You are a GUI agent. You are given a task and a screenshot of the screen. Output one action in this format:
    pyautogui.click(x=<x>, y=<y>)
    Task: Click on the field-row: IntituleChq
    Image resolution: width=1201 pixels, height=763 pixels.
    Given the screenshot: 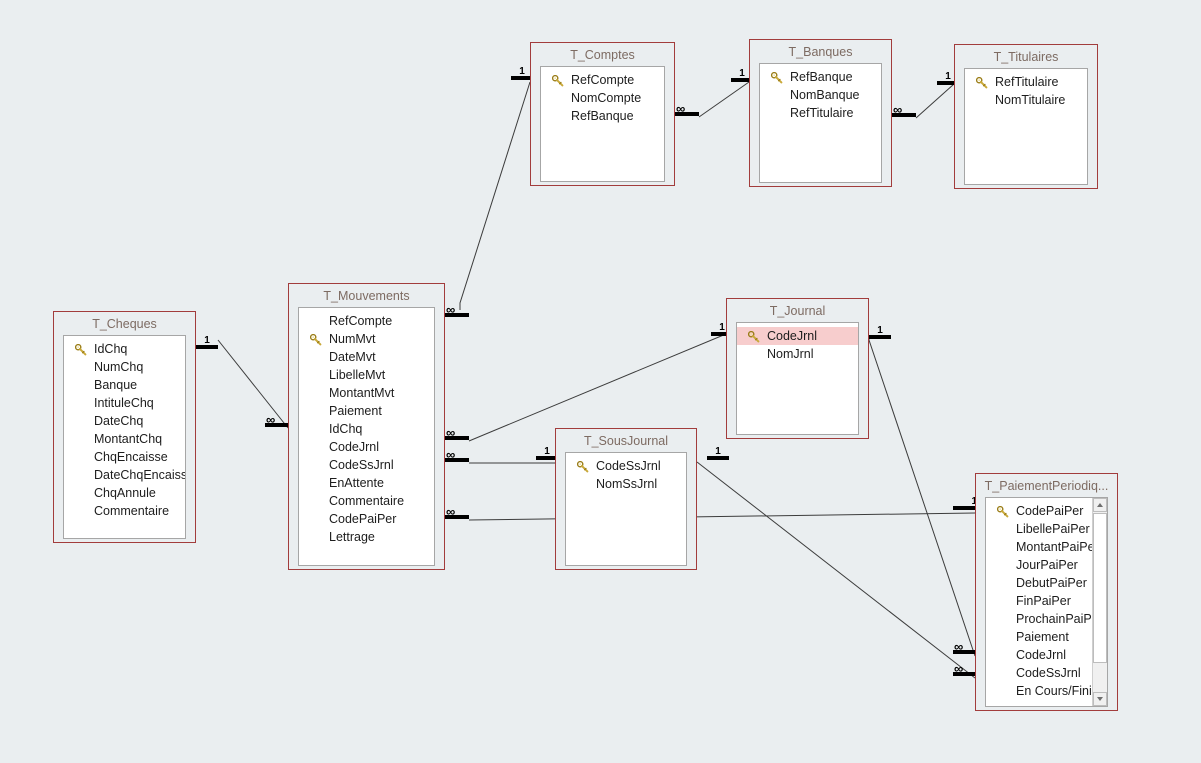 What is the action you would take?
    pyautogui.click(x=124, y=403)
    